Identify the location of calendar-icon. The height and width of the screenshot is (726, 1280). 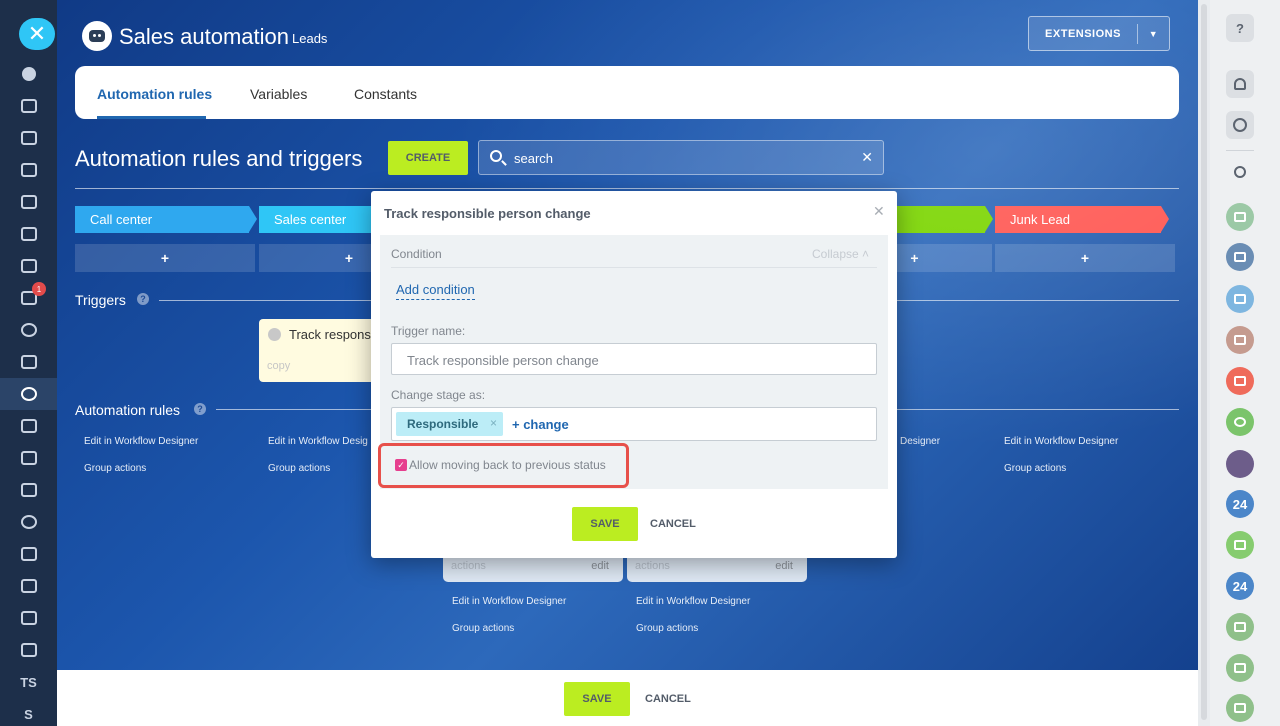
(28, 202).